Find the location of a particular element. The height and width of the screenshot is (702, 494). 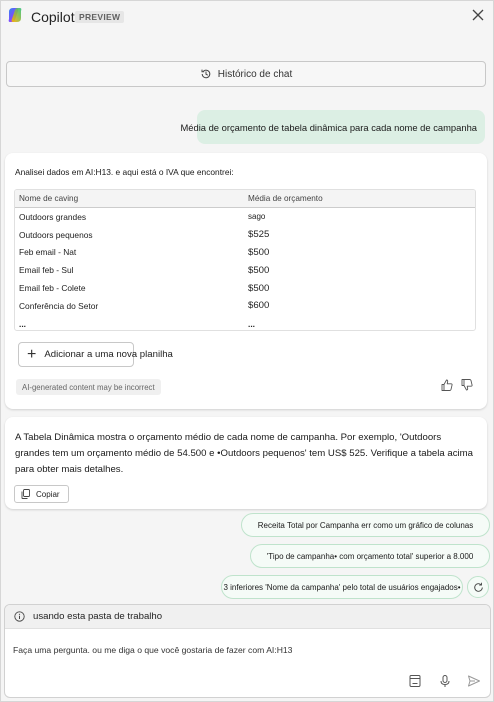

copilot-logo-icon is located at coordinates (15, 15).